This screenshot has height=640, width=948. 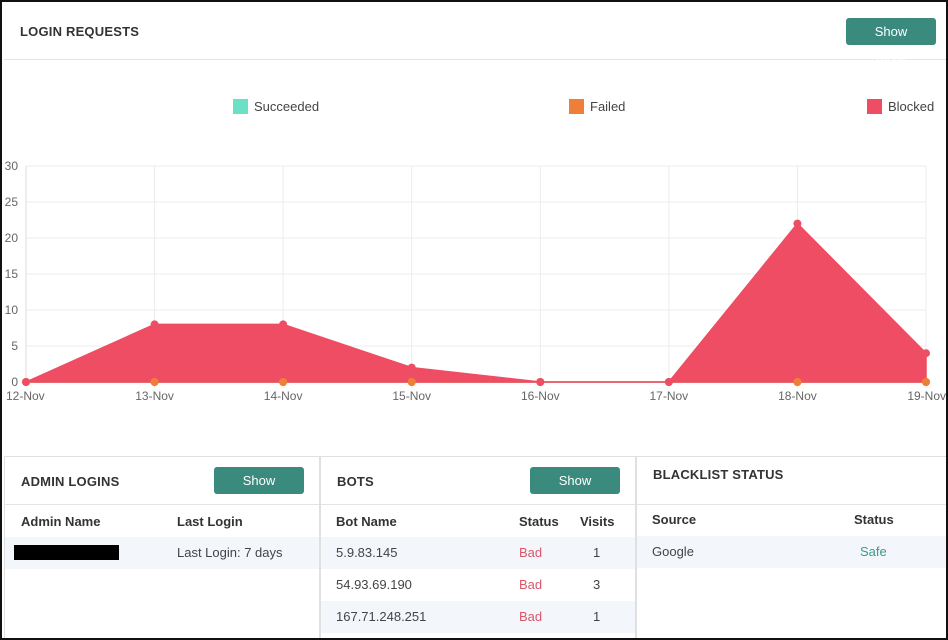 I want to click on bot-name: 54.93.69.190, so click(x=374, y=584).